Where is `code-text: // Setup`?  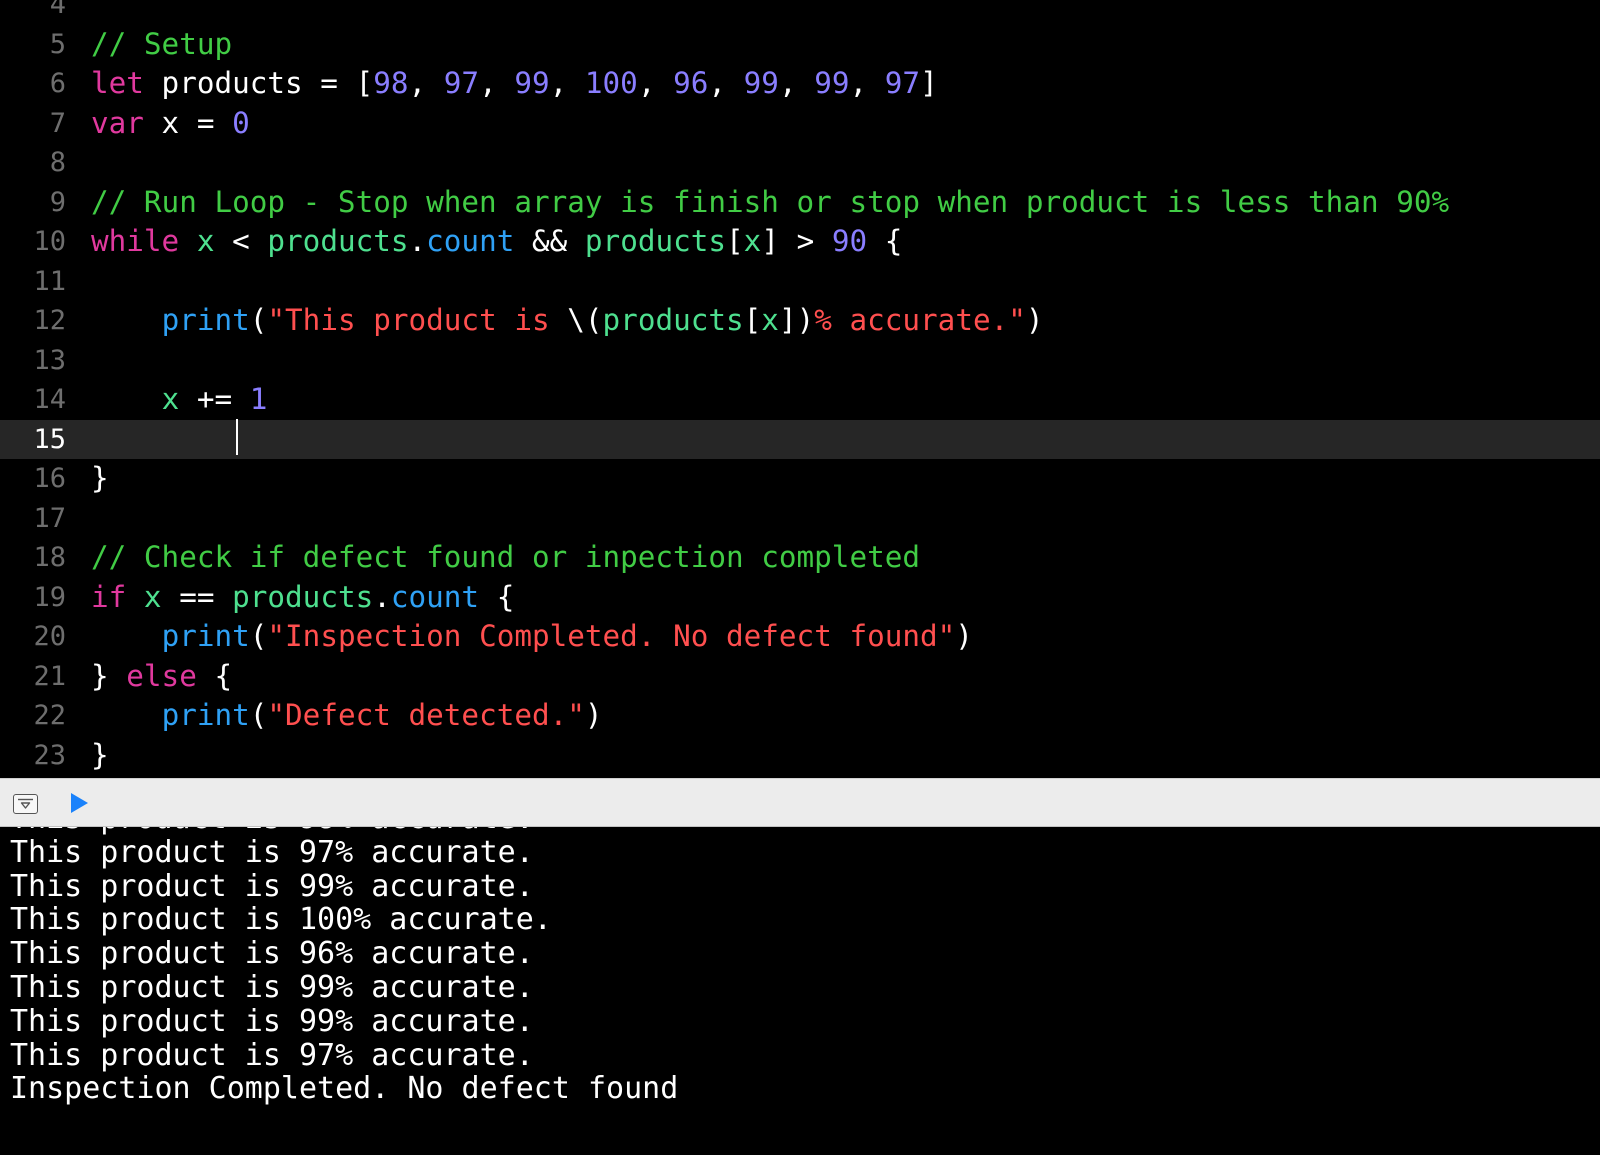 code-text: // Setup is located at coordinates (161, 45).